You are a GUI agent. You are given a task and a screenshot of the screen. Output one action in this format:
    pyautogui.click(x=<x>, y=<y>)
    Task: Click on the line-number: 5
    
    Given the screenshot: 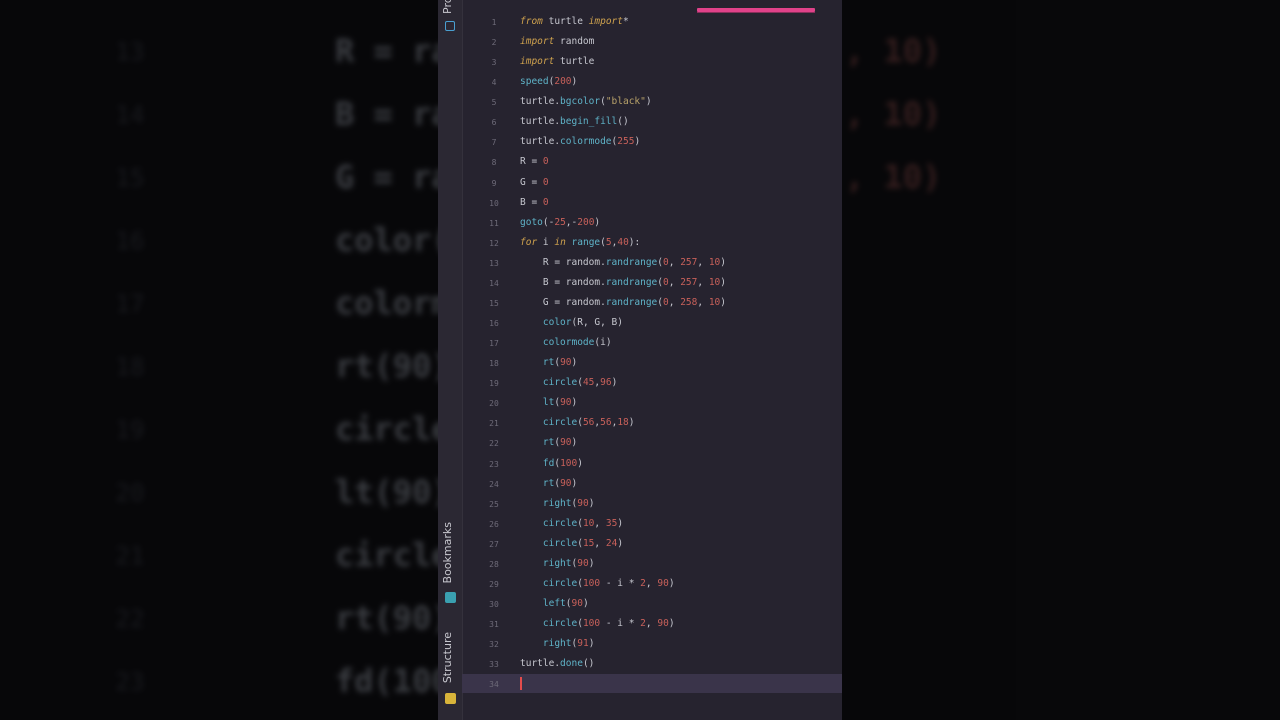 What is the action you would take?
    pyautogui.click(x=494, y=103)
    